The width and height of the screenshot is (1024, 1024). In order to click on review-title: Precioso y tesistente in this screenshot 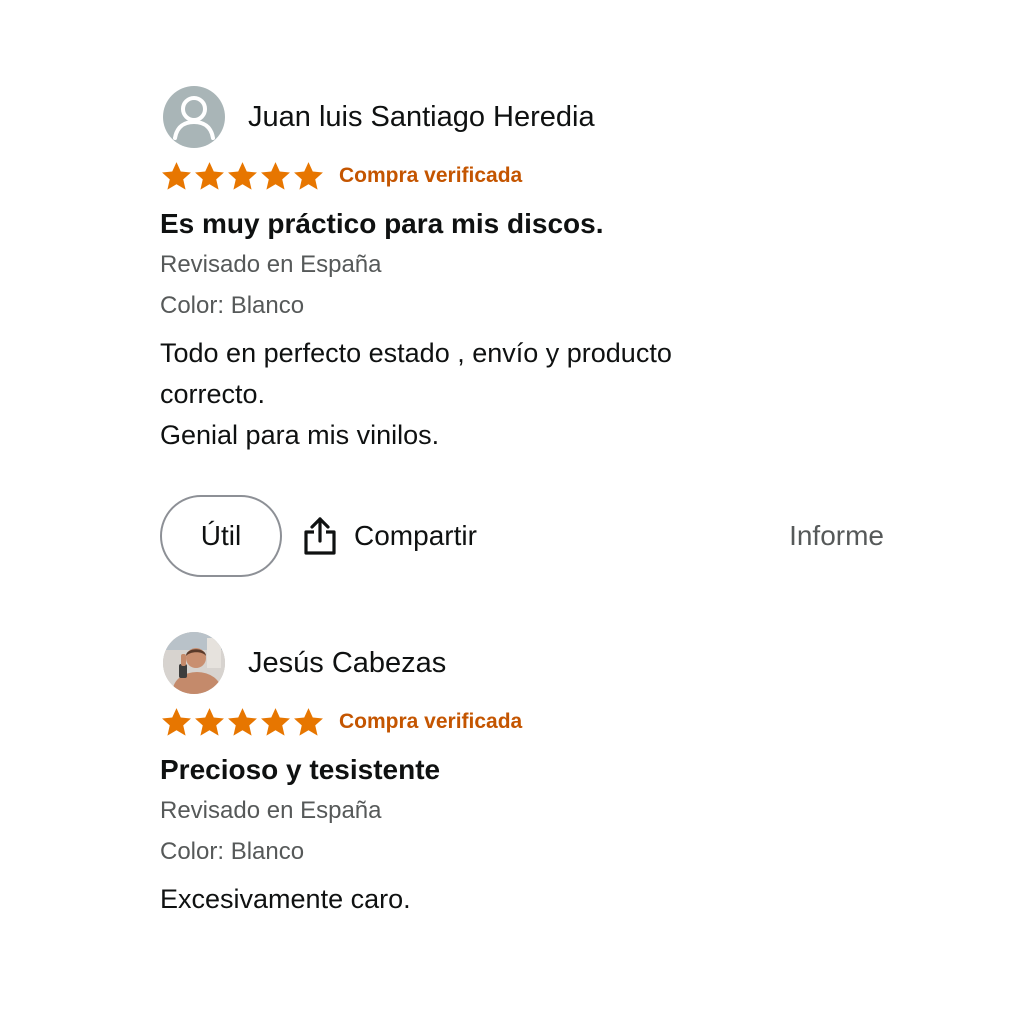, I will do `click(300, 769)`.